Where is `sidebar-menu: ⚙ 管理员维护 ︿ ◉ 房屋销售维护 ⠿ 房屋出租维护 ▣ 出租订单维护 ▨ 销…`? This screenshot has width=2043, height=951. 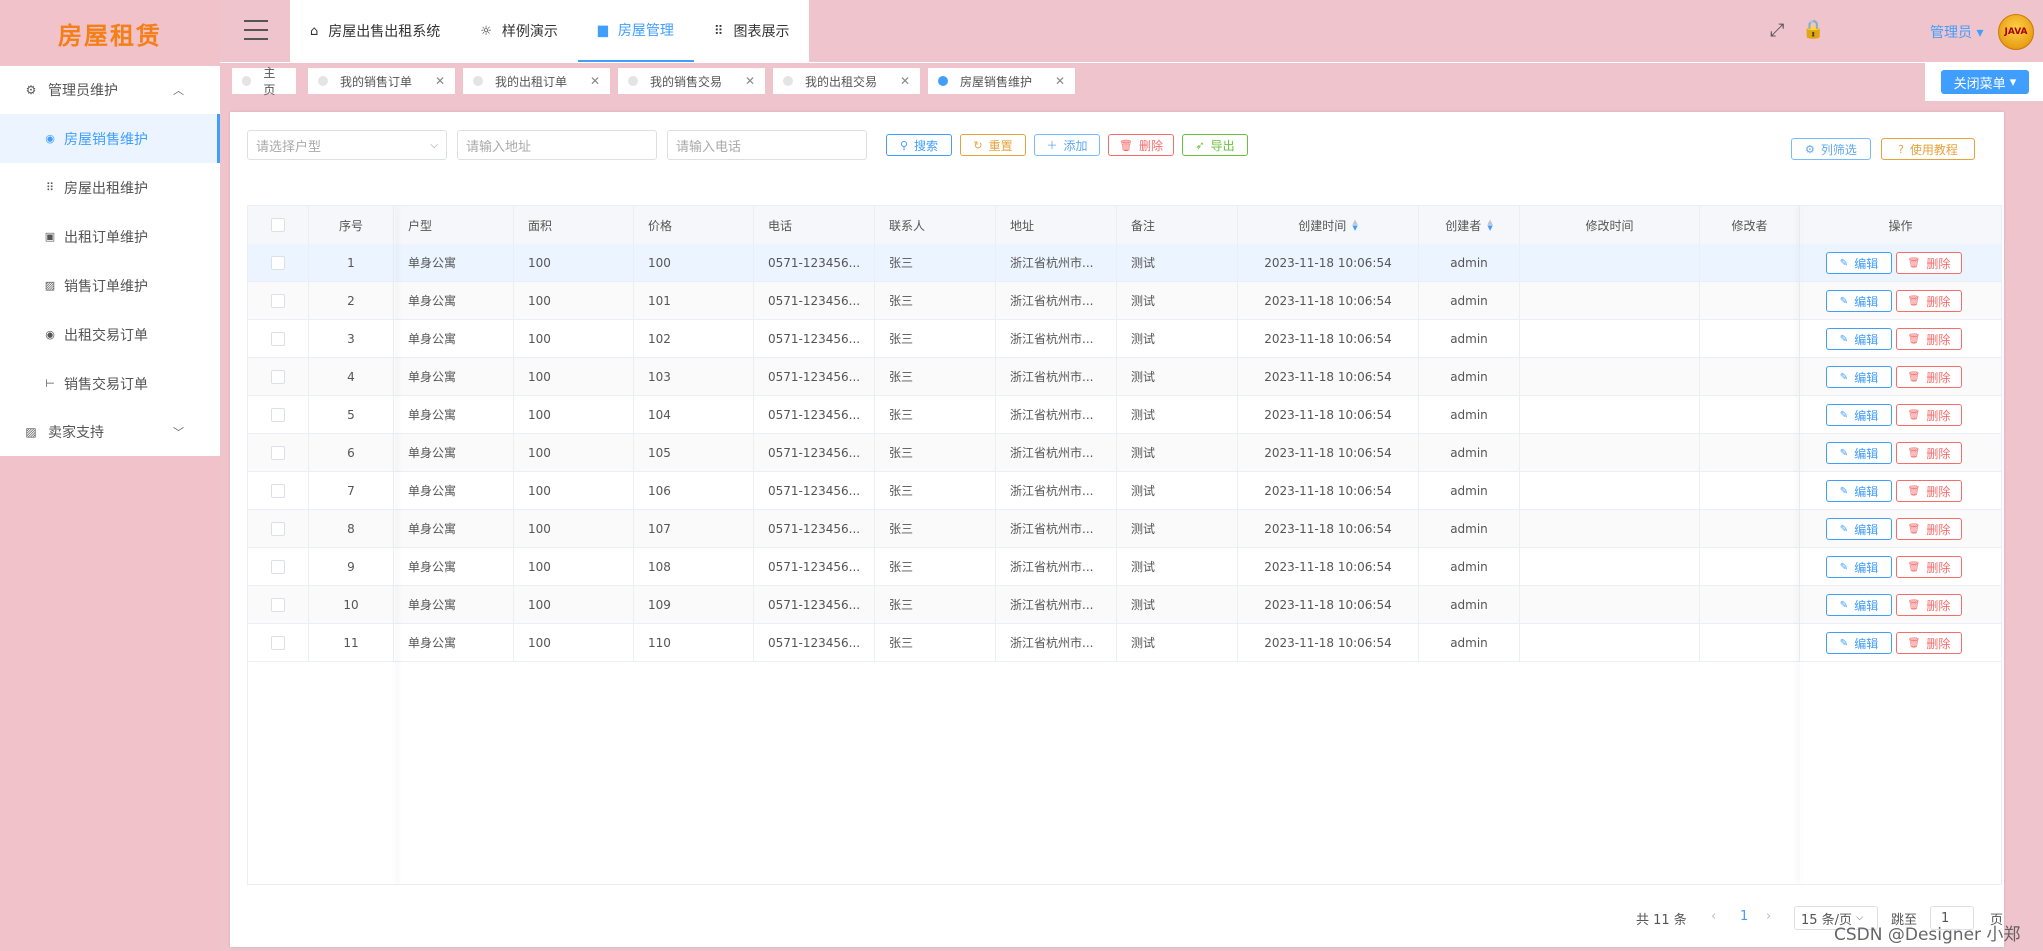 sidebar-menu: ⚙ 管理员维护 ︿ ◉ 房屋销售维护 ⠿ 房屋出租维护 ▣ 出租订单维护 ▨ 销… is located at coordinates (110, 261).